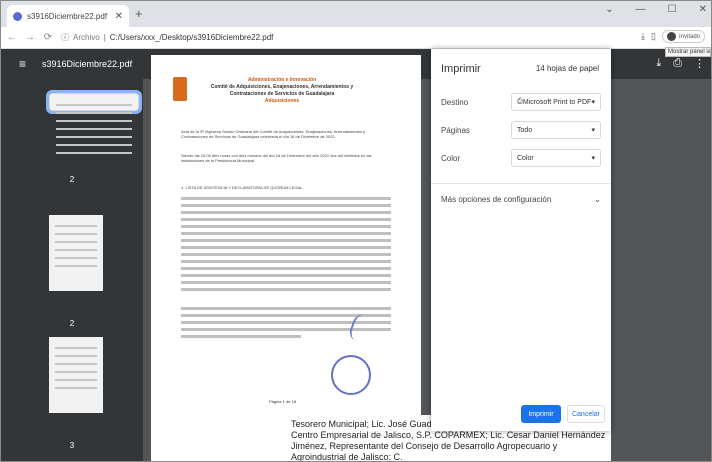 Image resolution: width=712 pixels, height=462 pixels. I want to click on destination-row: Destino ⎙ Microsoft Print to PDF ▾, so click(521, 102).